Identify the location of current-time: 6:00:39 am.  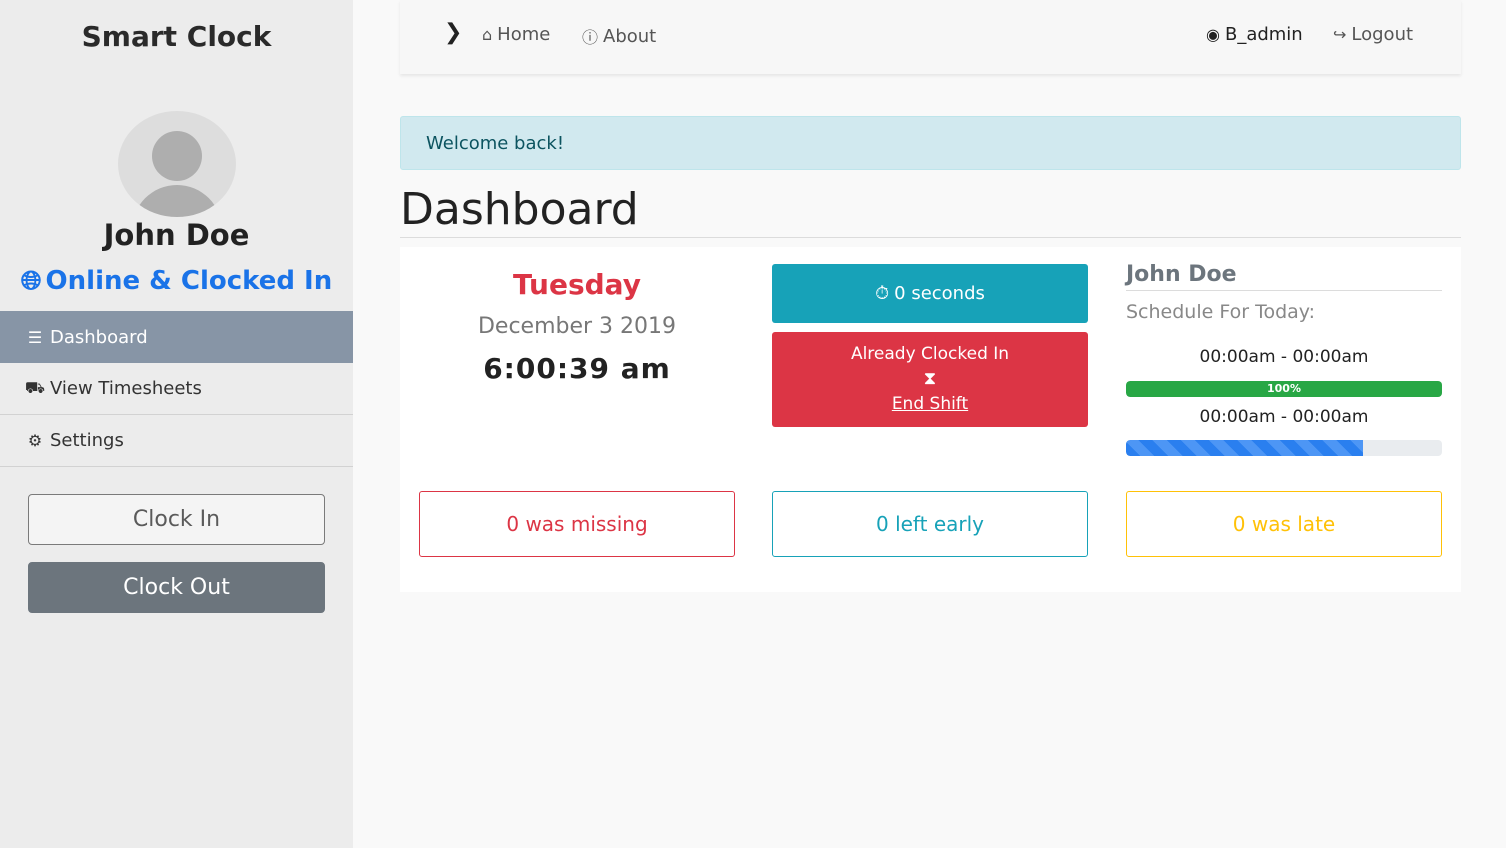
(577, 368).